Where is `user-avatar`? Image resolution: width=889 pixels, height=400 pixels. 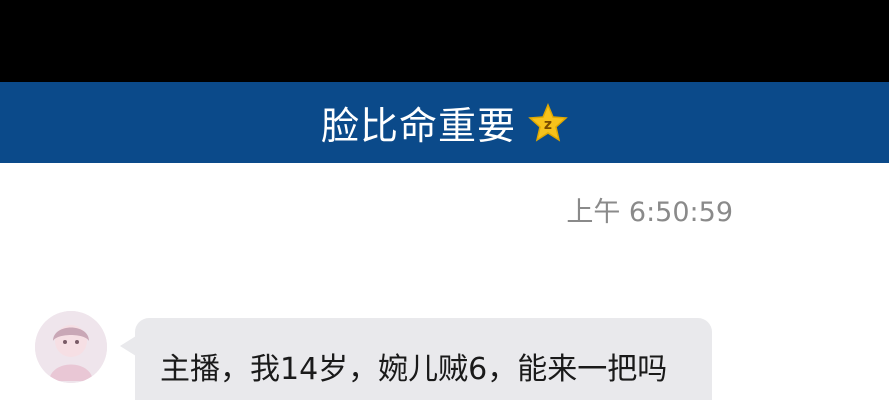
user-avatar is located at coordinates (71, 347).